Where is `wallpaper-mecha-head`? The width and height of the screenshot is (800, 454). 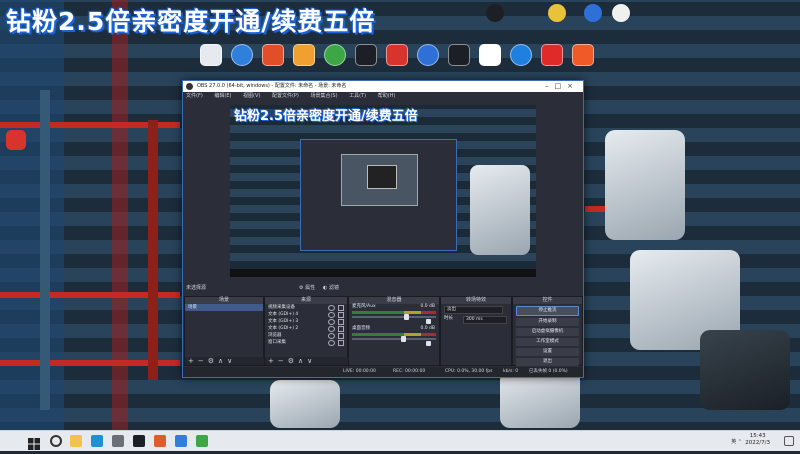
wallpaper-mecha-head is located at coordinates (645, 185).